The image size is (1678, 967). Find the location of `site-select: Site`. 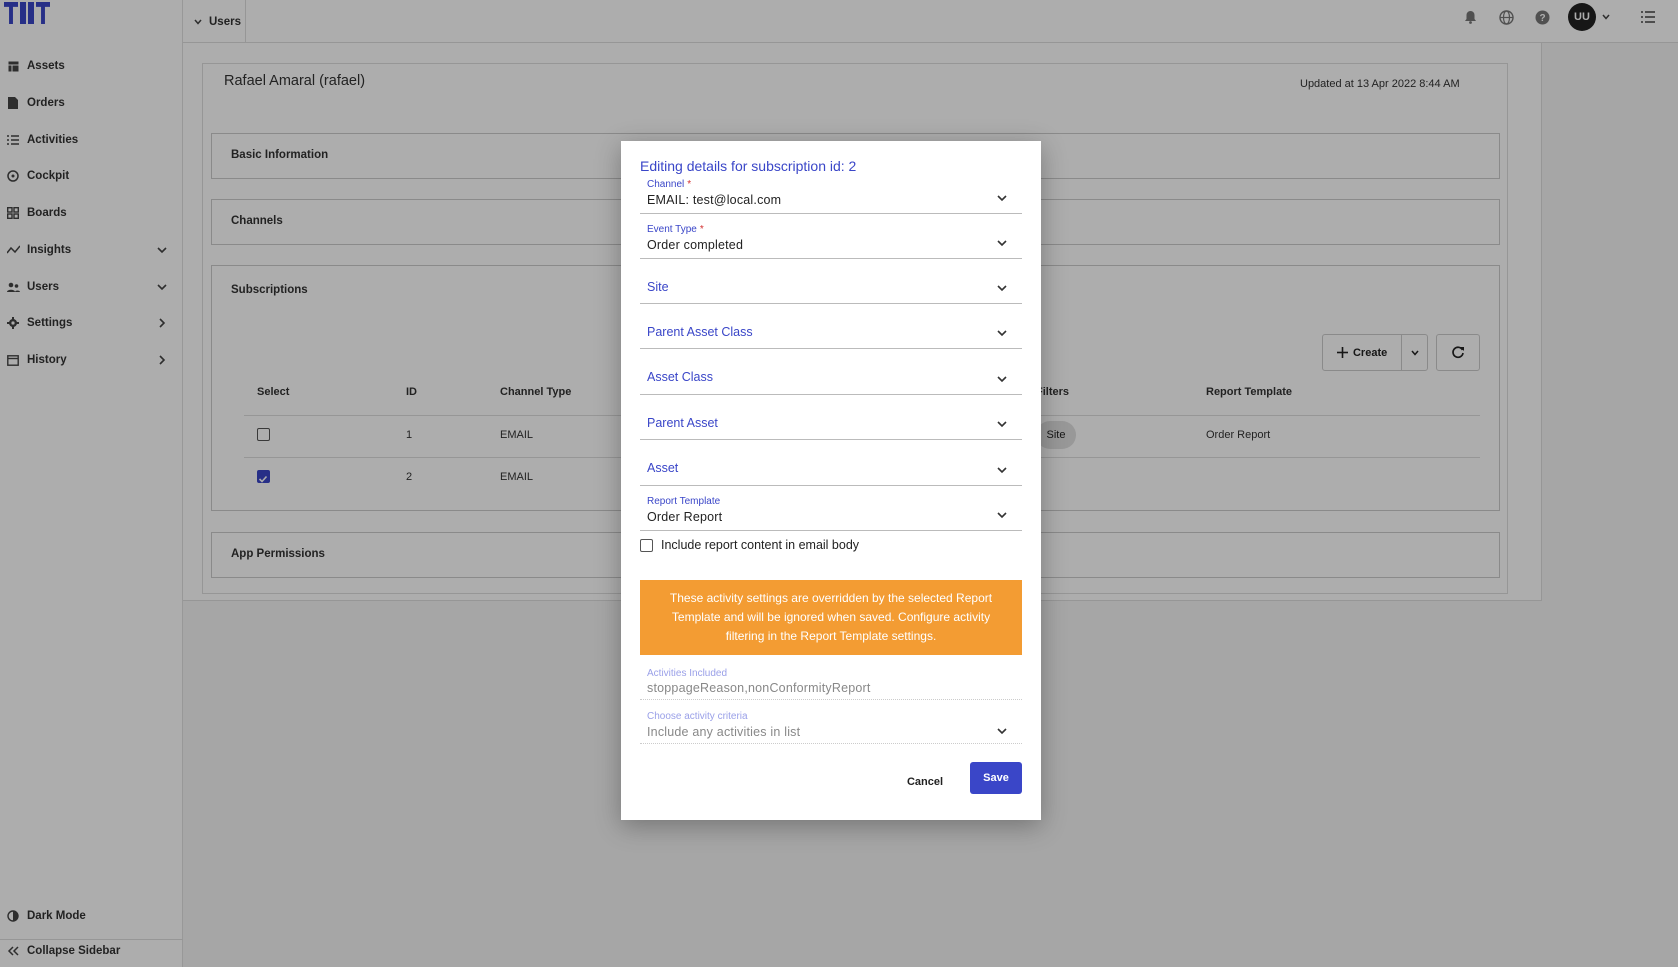

site-select: Site is located at coordinates (831, 286).